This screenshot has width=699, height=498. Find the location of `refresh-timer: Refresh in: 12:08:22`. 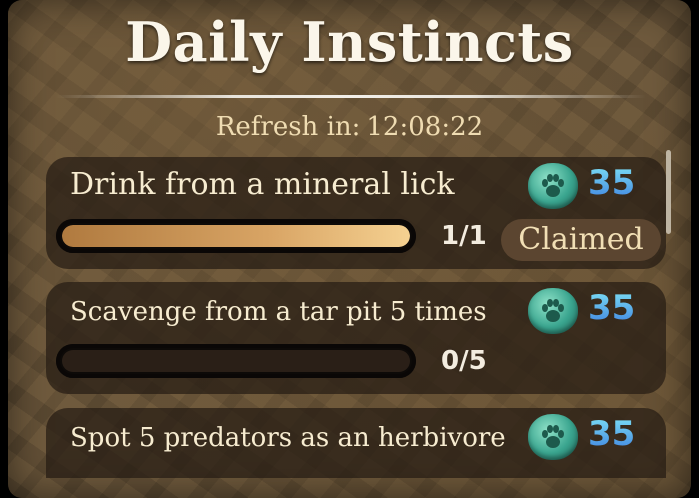

refresh-timer: Refresh in: 12:08:22 is located at coordinates (349, 127).